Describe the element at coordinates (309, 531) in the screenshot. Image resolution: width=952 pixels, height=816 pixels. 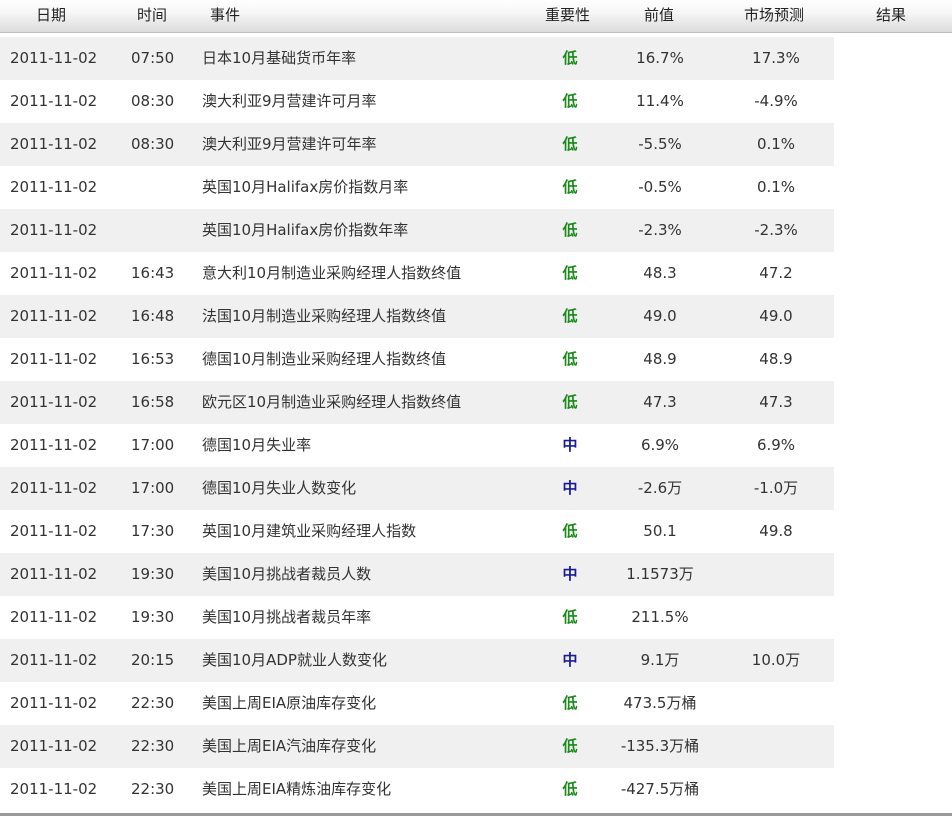
I see `event-cell: 英国10月建筑业采购经理人指数` at that location.